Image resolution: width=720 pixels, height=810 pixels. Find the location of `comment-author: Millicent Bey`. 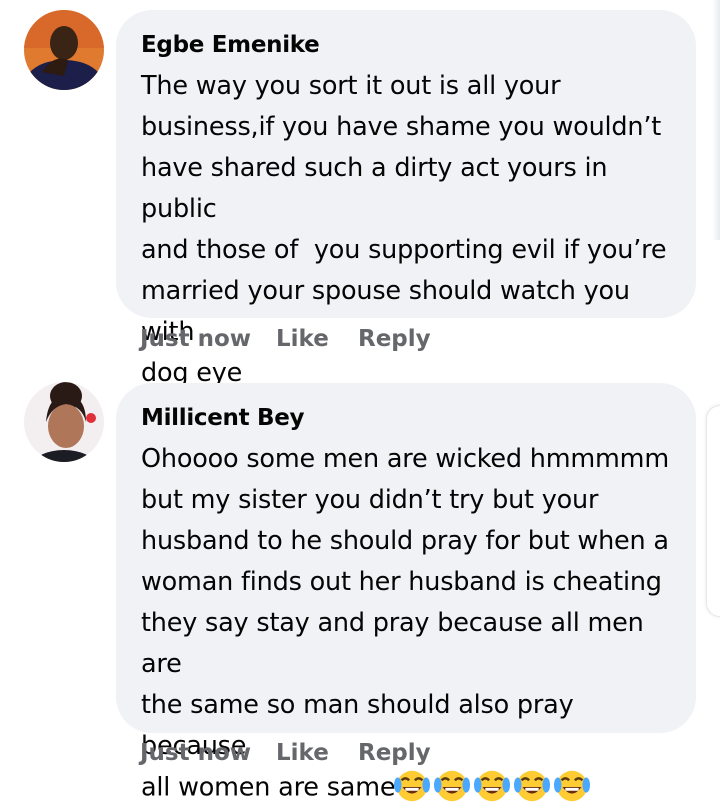

comment-author: Millicent Bey is located at coordinates (405, 418).